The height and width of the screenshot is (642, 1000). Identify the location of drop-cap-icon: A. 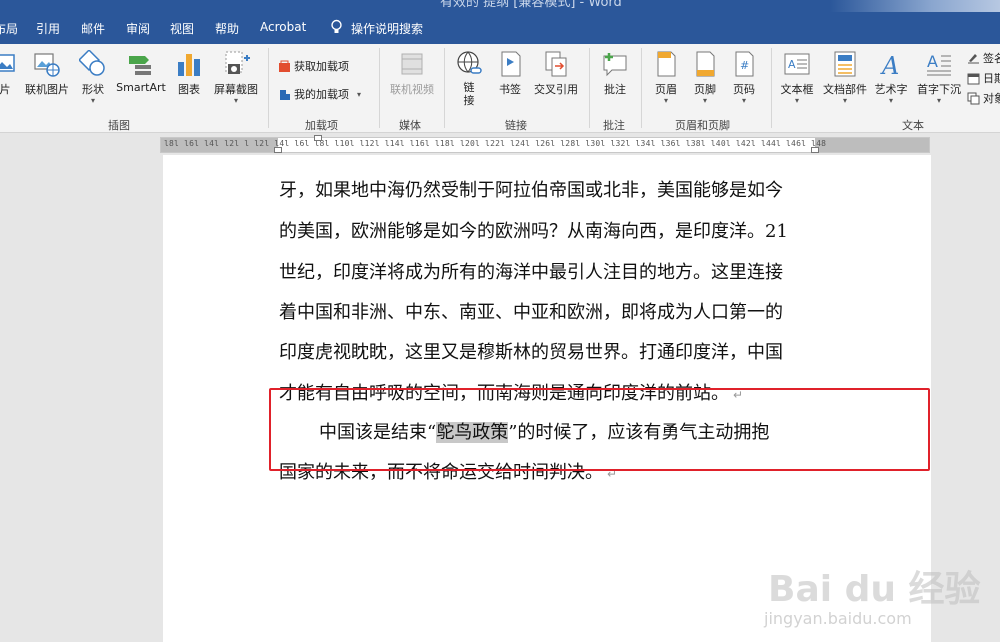
(939, 64).